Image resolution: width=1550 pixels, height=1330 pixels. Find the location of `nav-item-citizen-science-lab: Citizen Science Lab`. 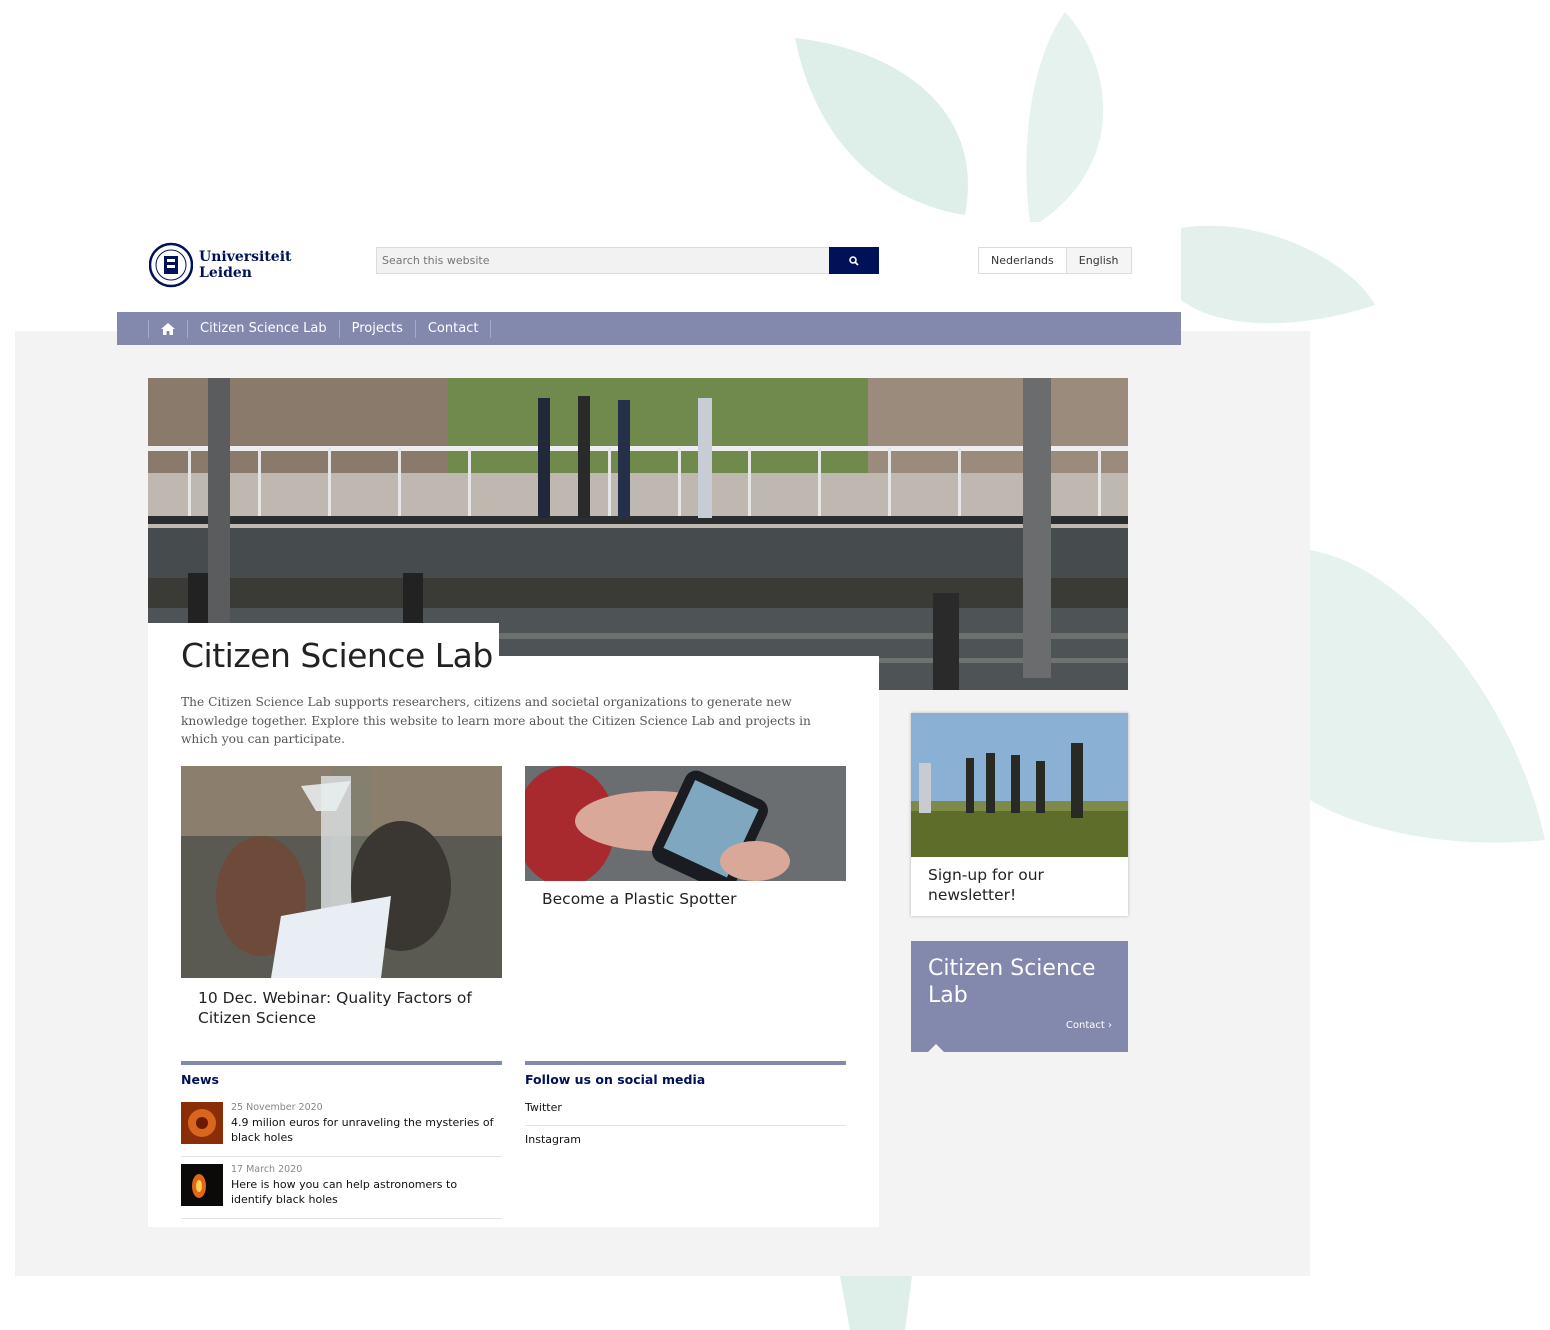

nav-item-citizen-science-lab: Citizen Science Lab is located at coordinates (263, 328).